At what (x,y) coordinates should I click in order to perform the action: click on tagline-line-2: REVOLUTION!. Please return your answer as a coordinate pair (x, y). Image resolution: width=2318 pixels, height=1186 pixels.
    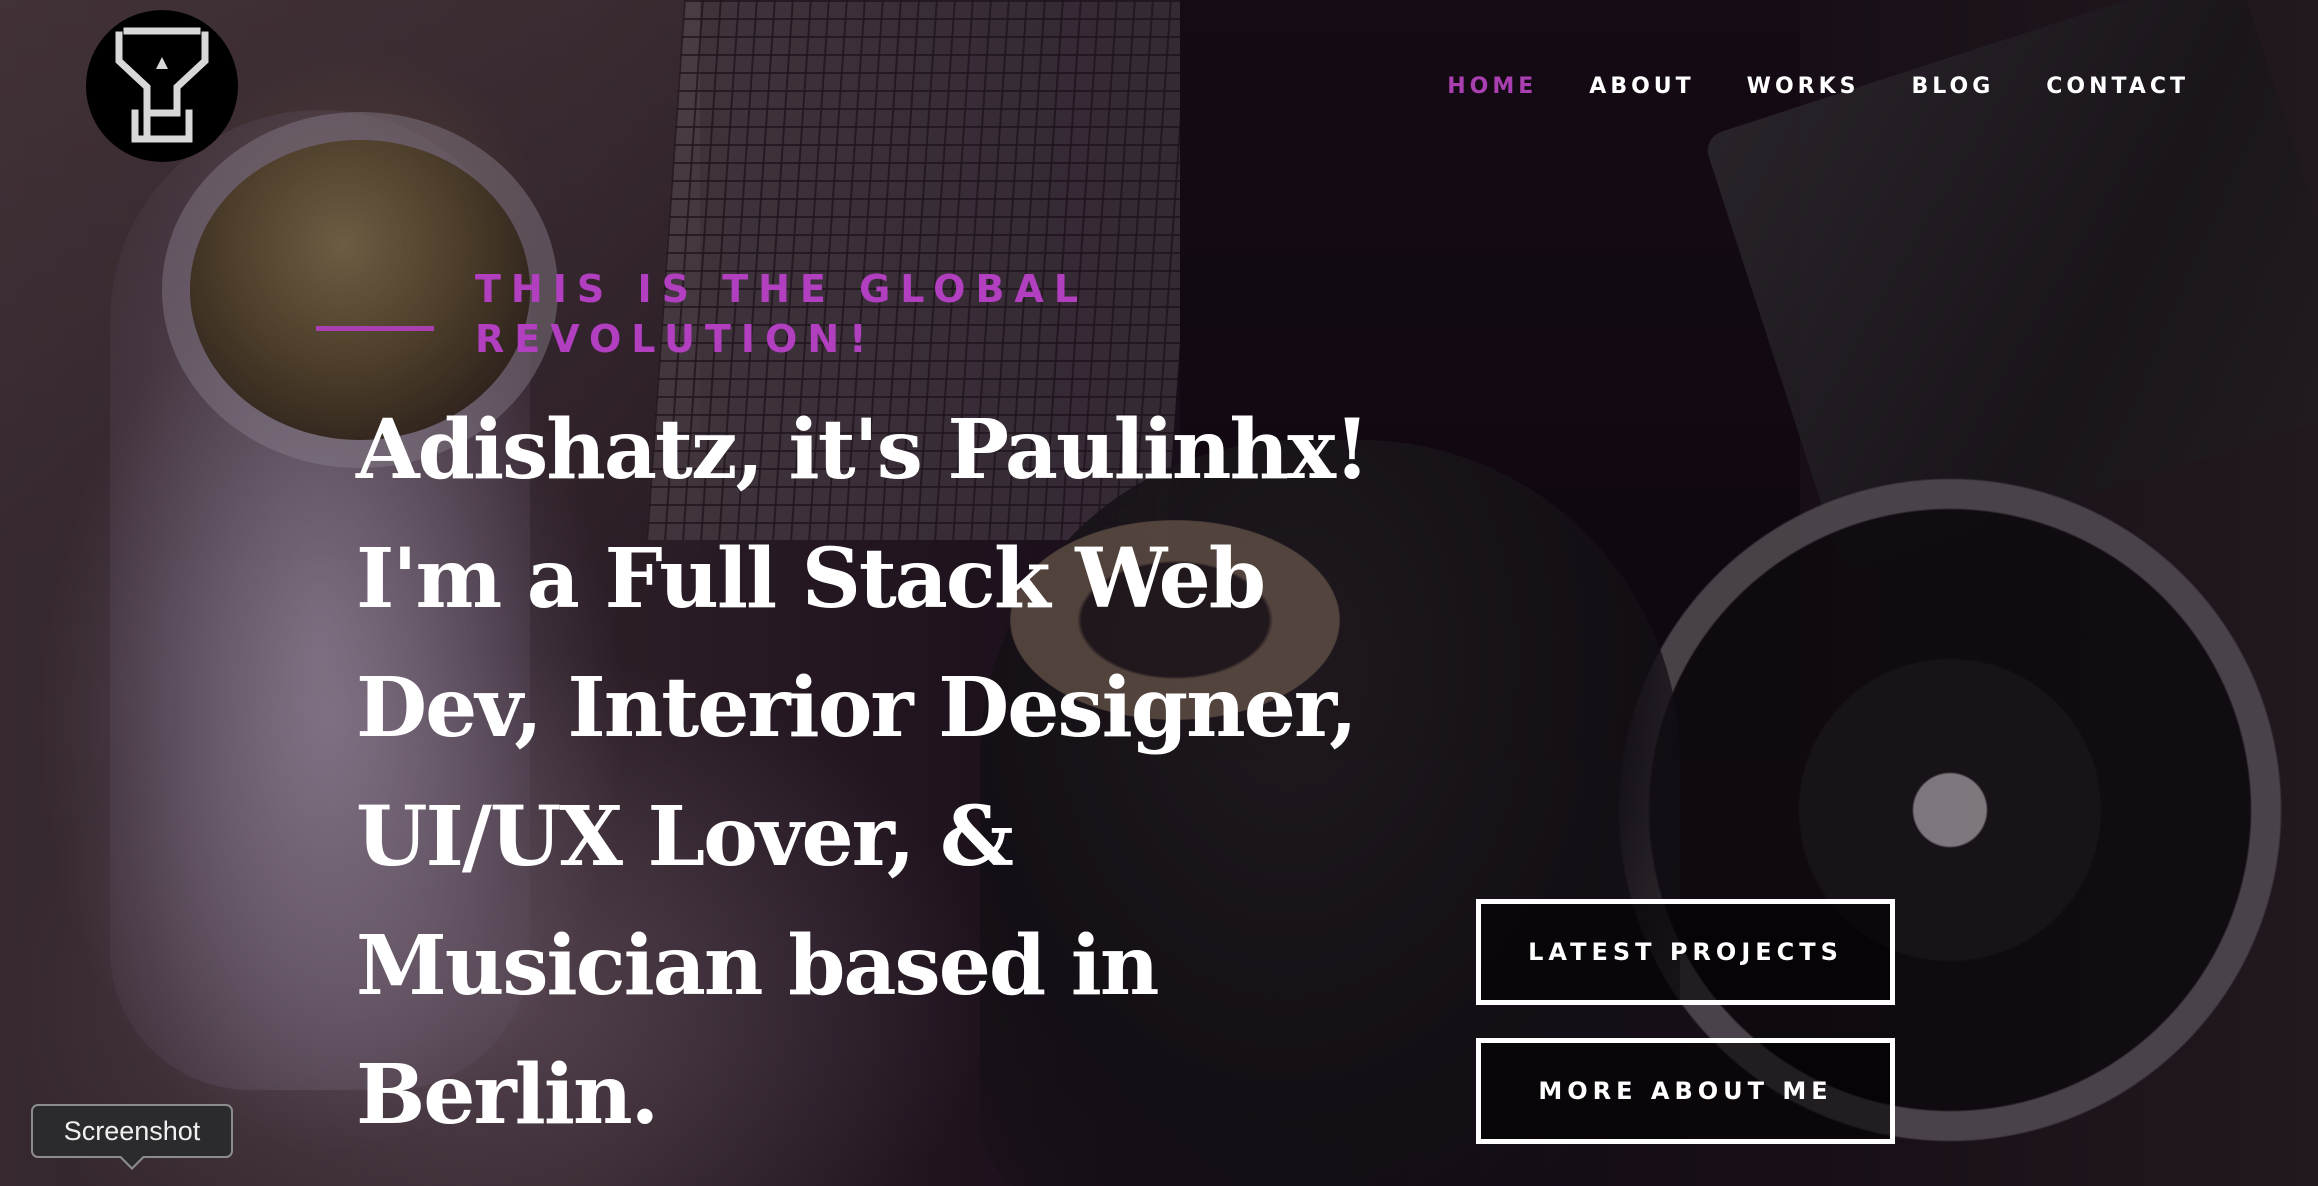
    Looking at the image, I should click on (676, 339).